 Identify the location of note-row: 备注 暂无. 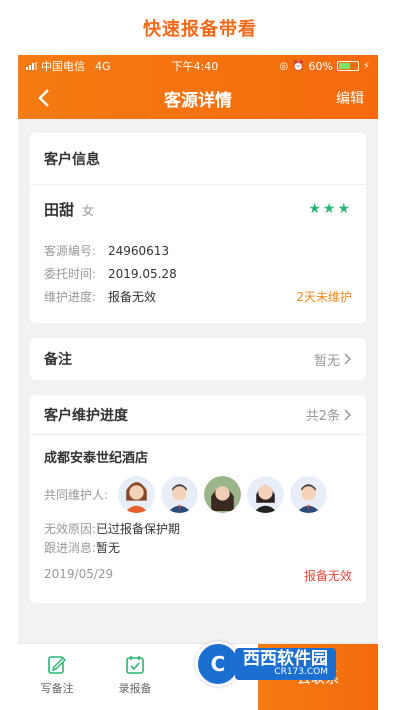
(198, 359).